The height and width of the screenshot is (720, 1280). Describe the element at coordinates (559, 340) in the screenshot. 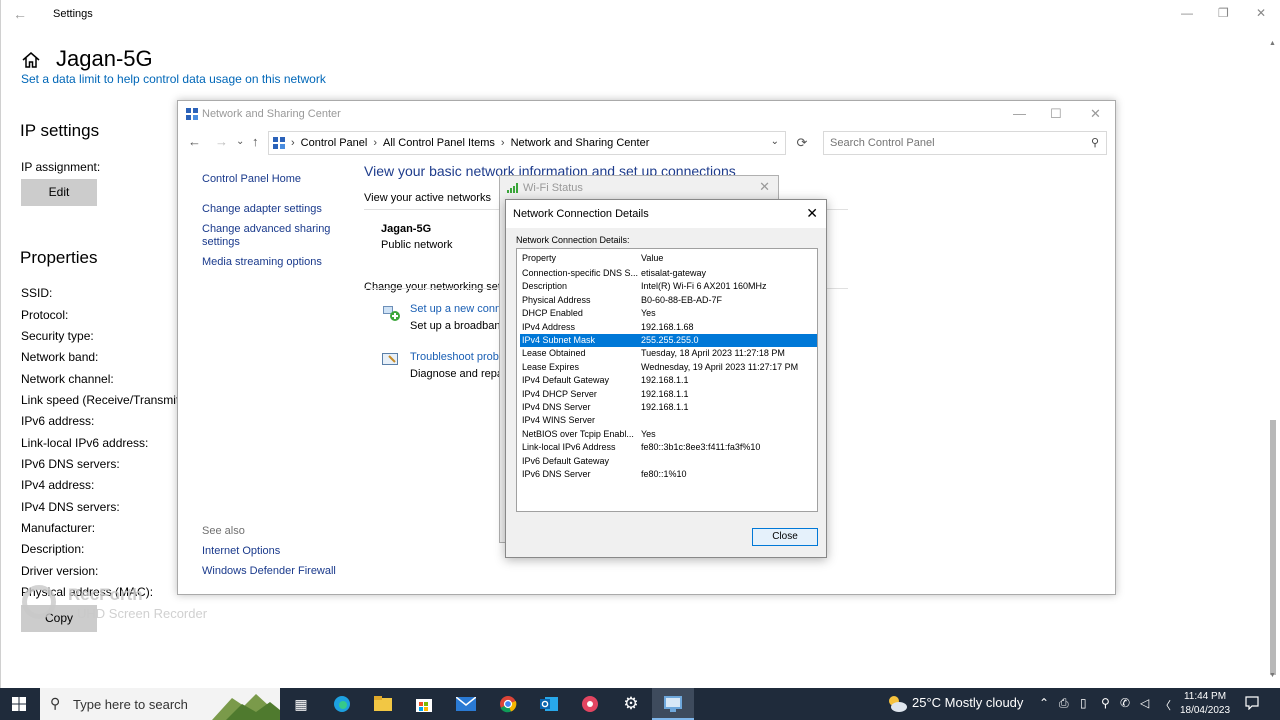

I see `details-row-property: IPv4 Subnet Mask` at that location.